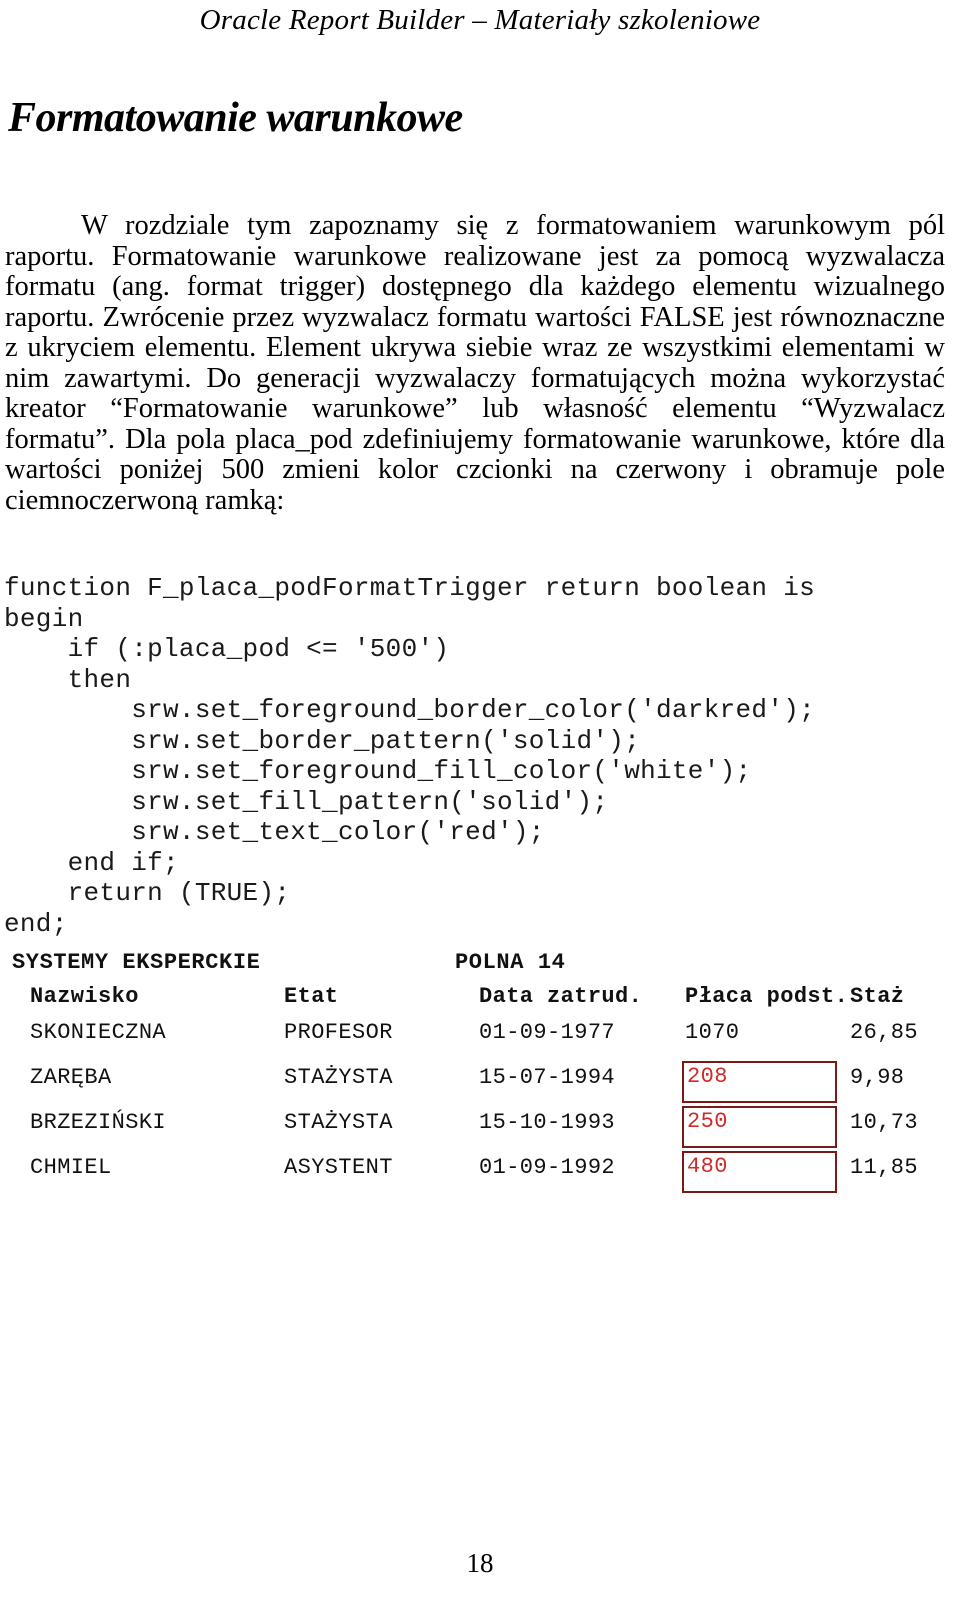 The height and width of the screenshot is (1605, 960). I want to click on column-header-etat: Etat, so click(311, 996).